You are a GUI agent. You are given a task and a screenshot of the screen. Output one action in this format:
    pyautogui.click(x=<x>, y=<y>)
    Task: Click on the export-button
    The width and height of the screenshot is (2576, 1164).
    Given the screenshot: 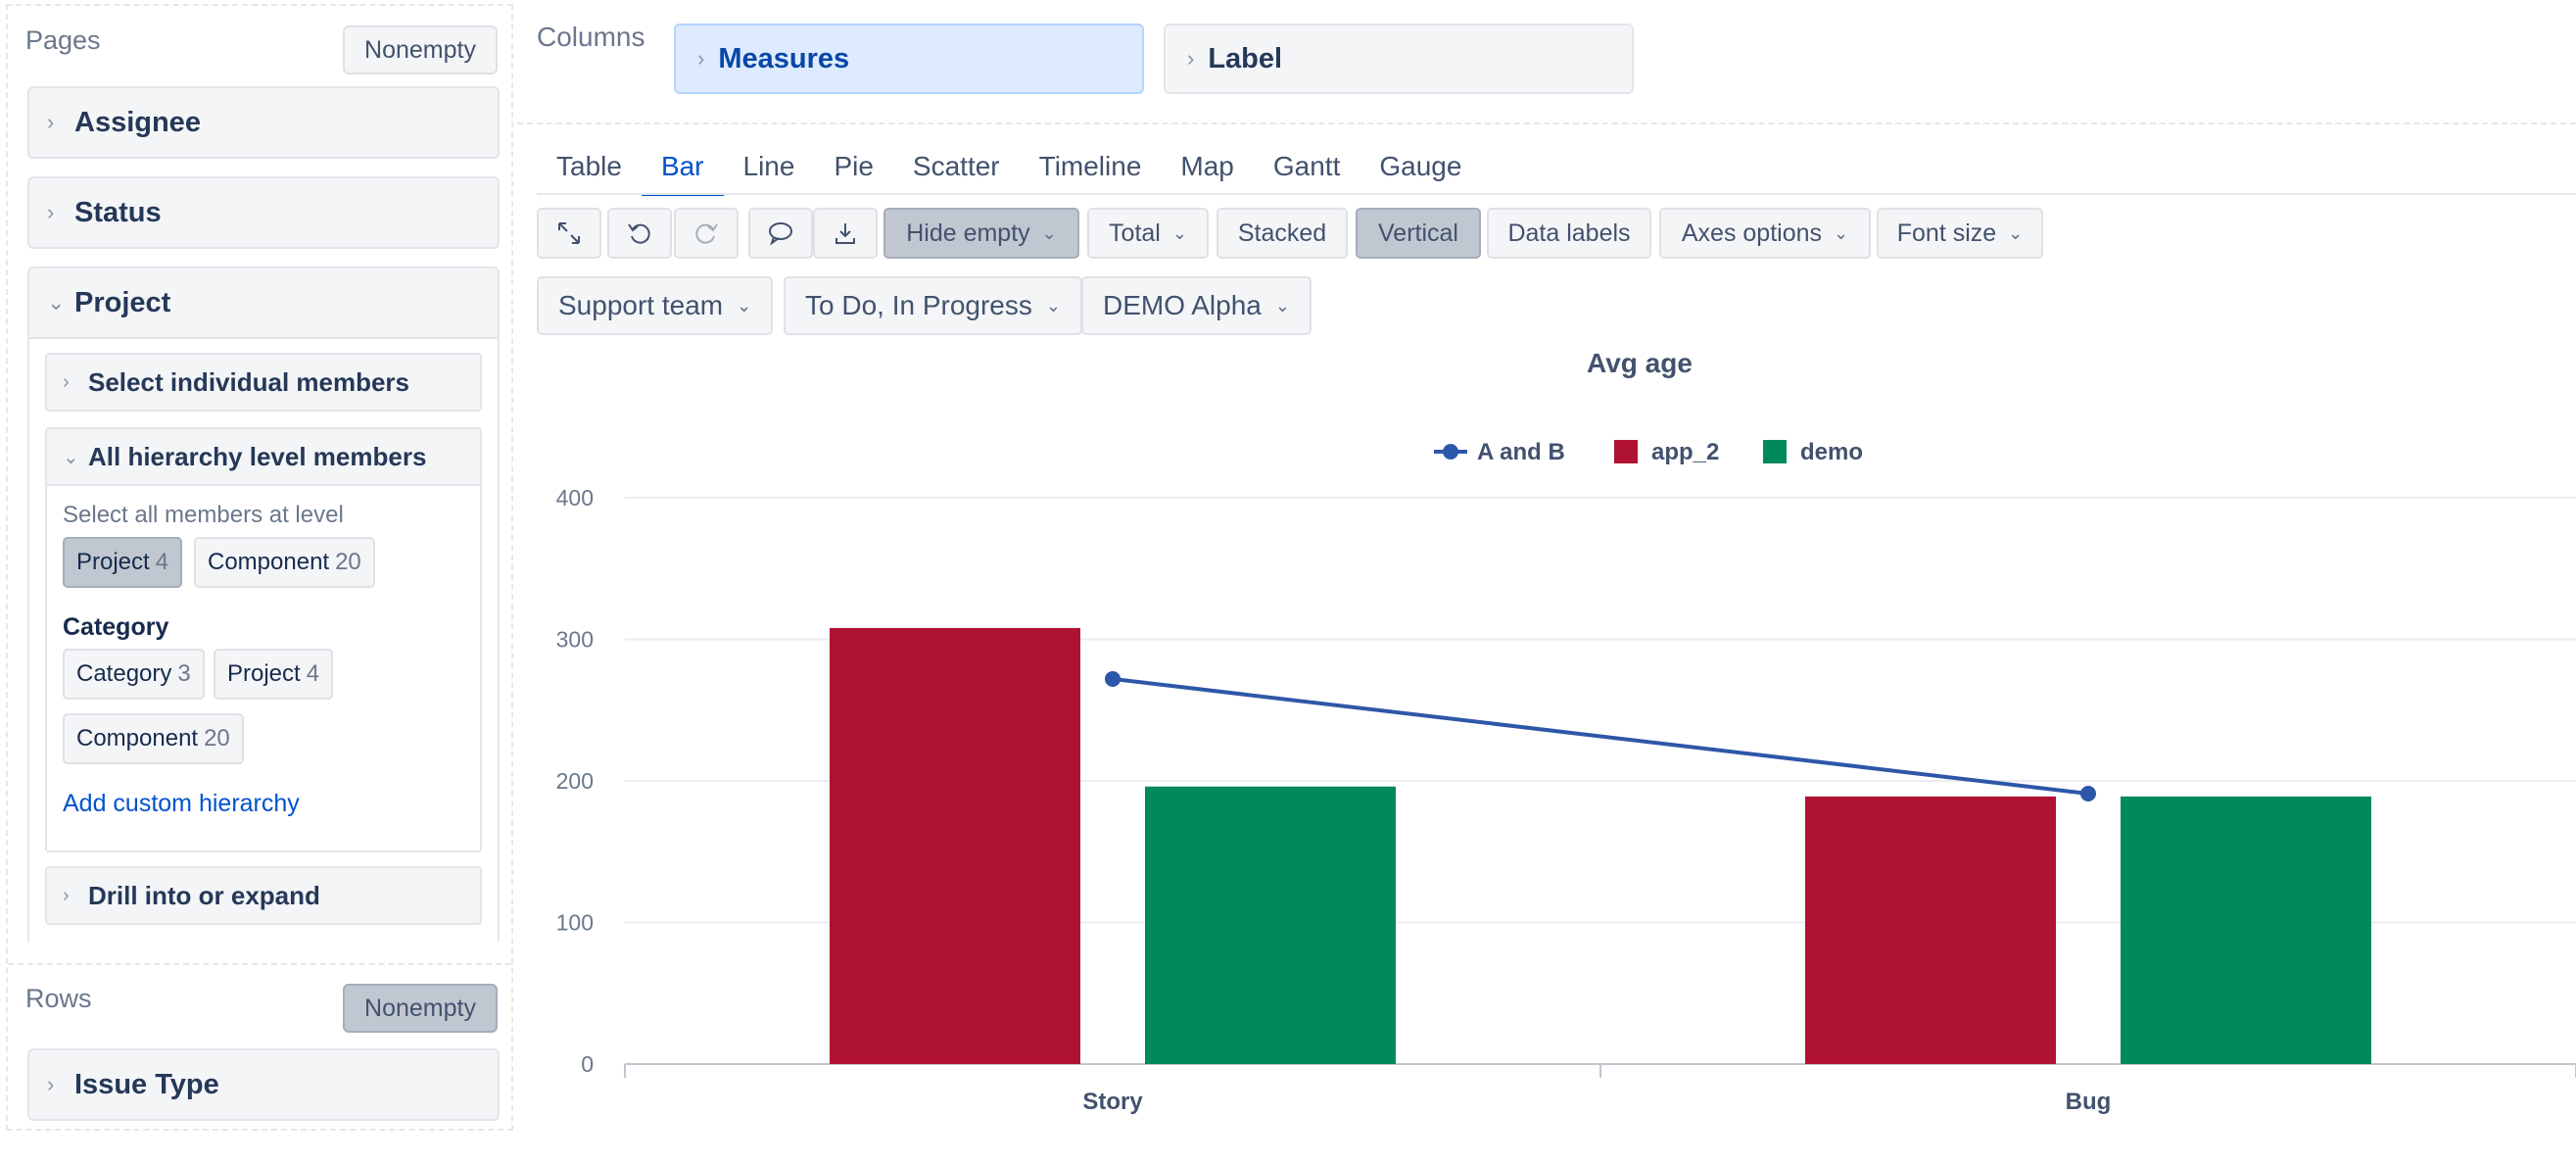 What is the action you would take?
    pyautogui.click(x=845, y=233)
    